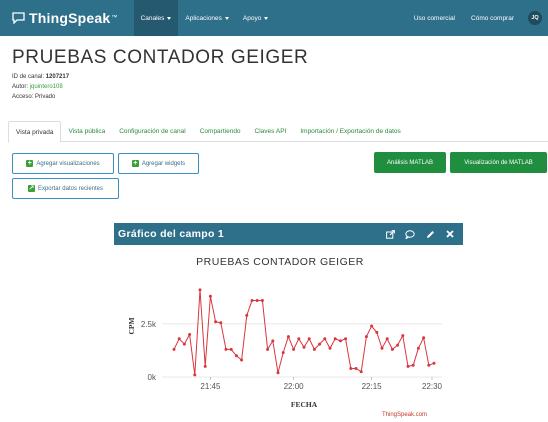 This screenshot has height=422, width=548. What do you see at coordinates (450, 234) in the screenshot?
I see `close-icon` at bounding box center [450, 234].